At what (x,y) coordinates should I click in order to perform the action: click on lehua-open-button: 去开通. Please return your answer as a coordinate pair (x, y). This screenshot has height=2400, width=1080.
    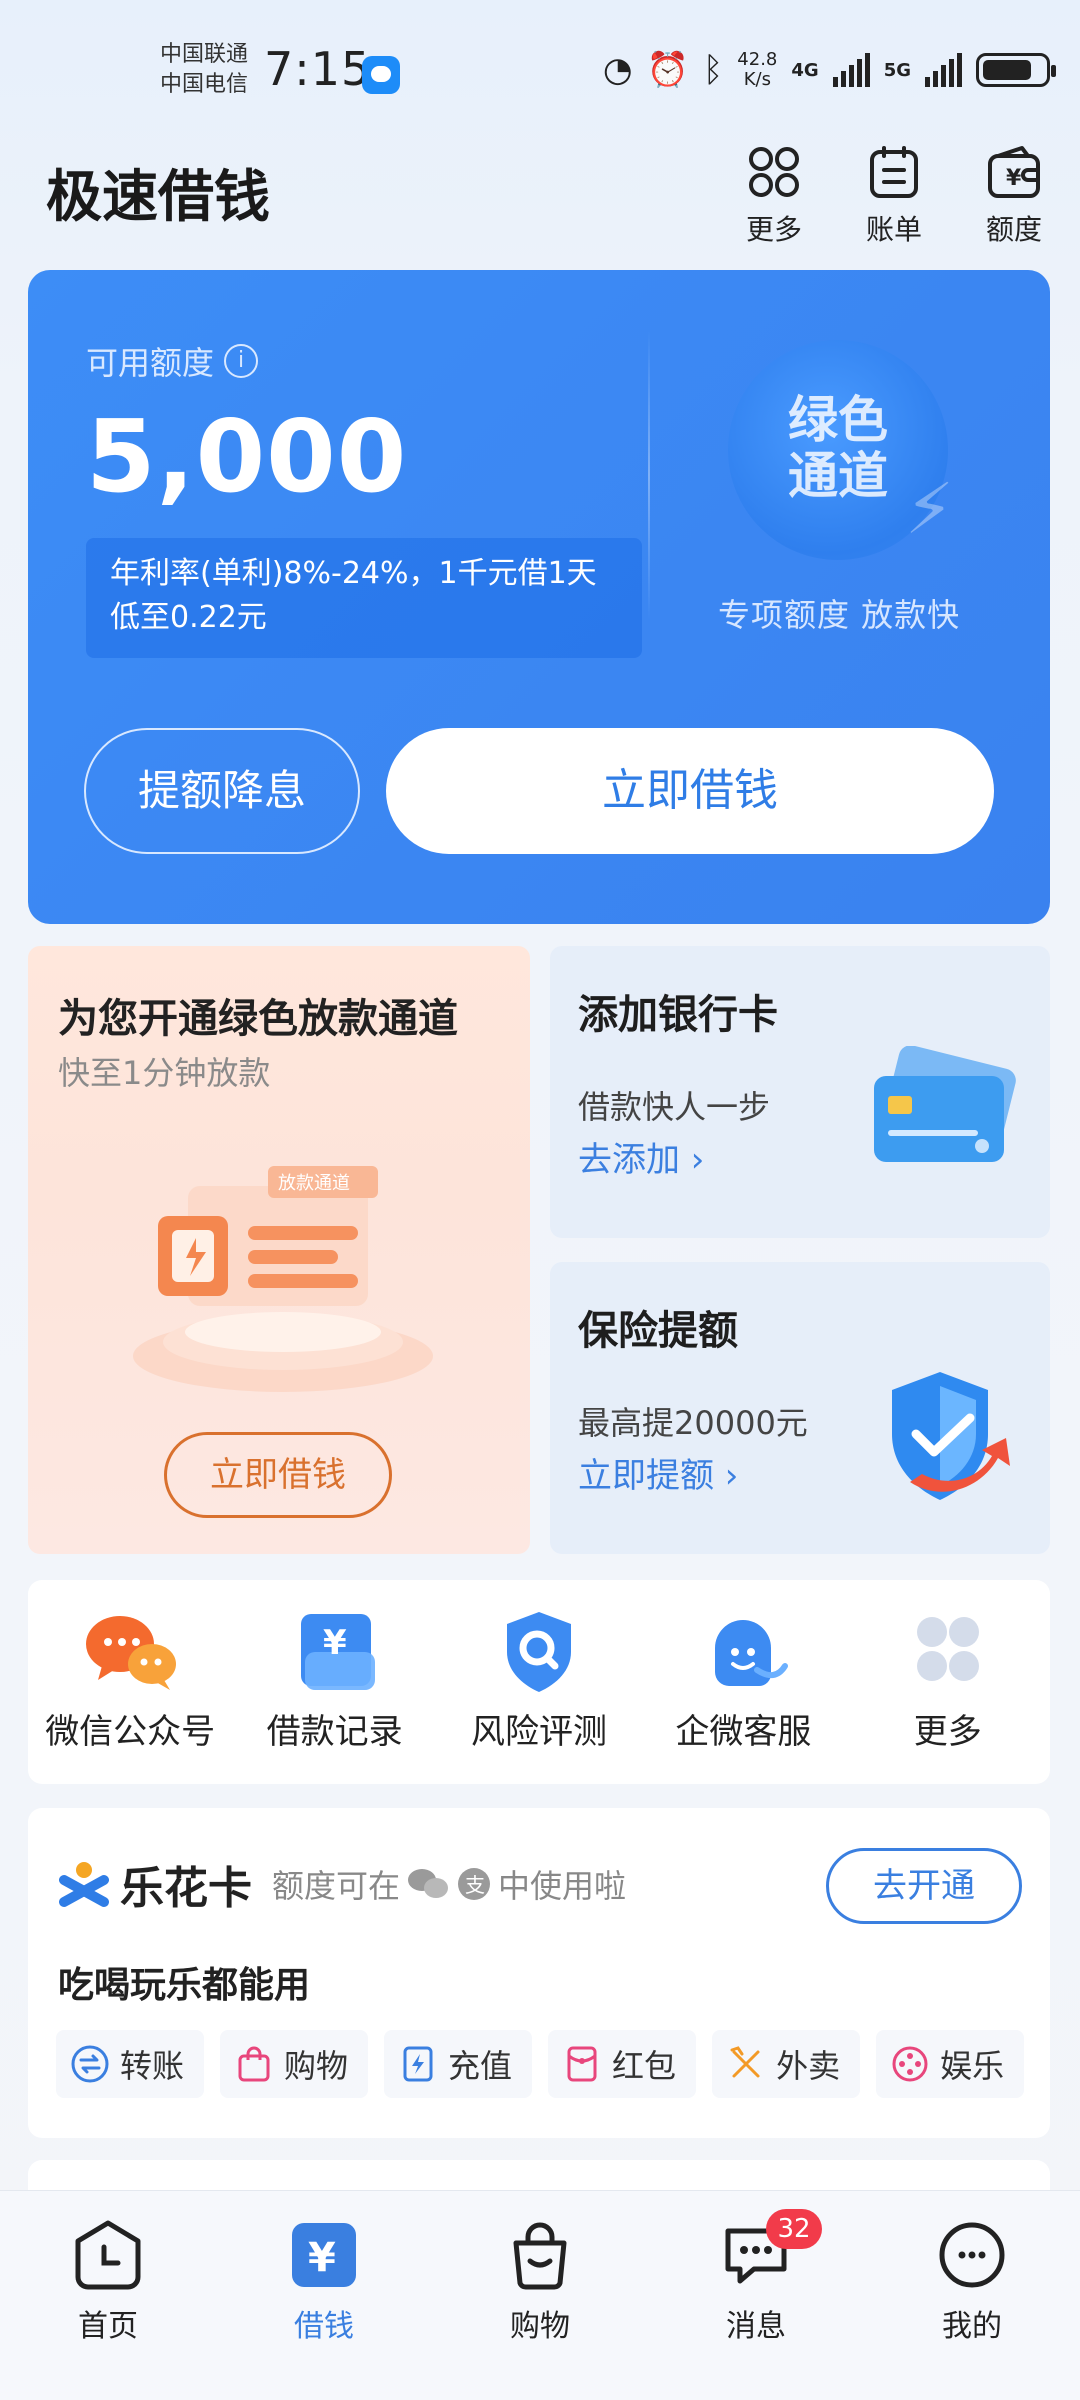
    Looking at the image, I should click on (924, 1886).